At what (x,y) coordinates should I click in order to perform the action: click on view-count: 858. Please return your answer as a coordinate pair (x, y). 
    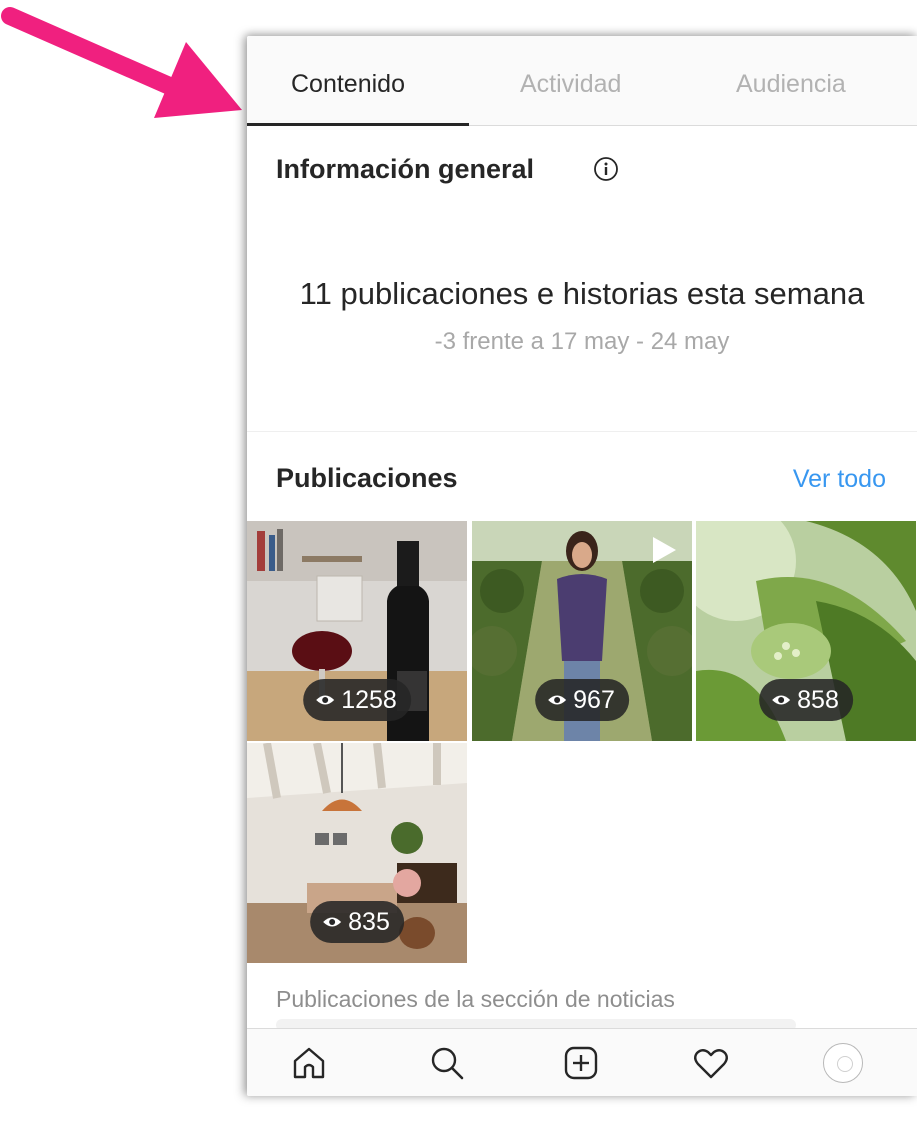
    Looking at the image, I should click on (818, 699).